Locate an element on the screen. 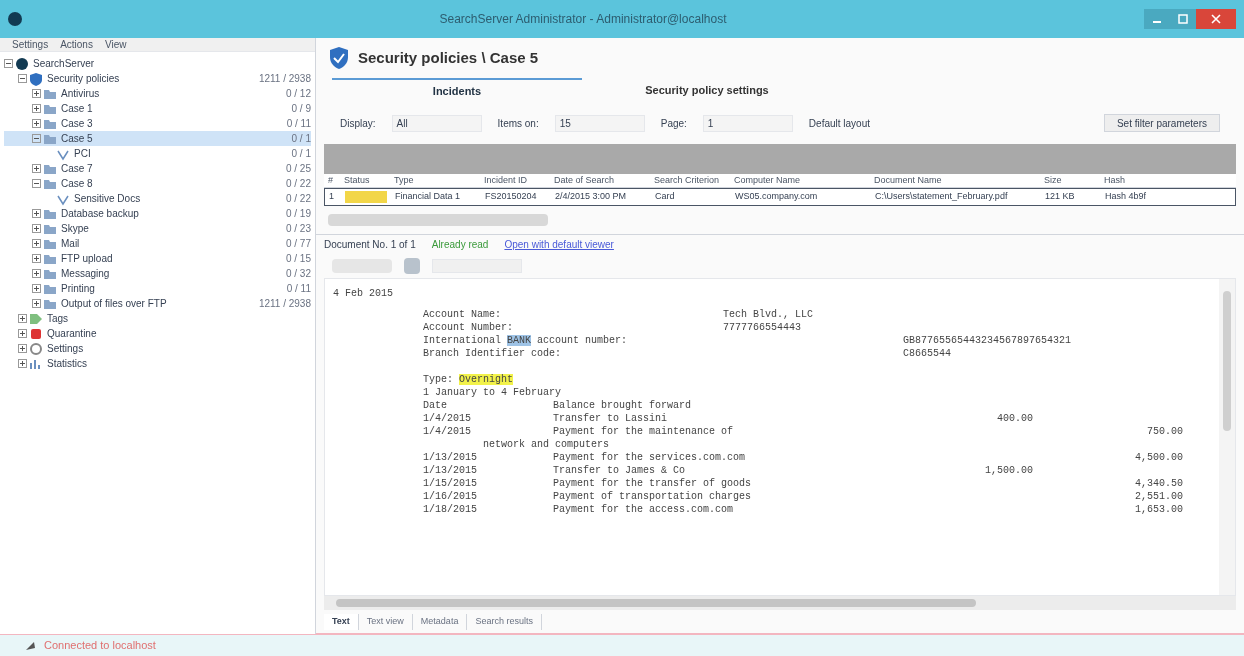  vertical-scrollbar is located at coordinates (1227, 437).